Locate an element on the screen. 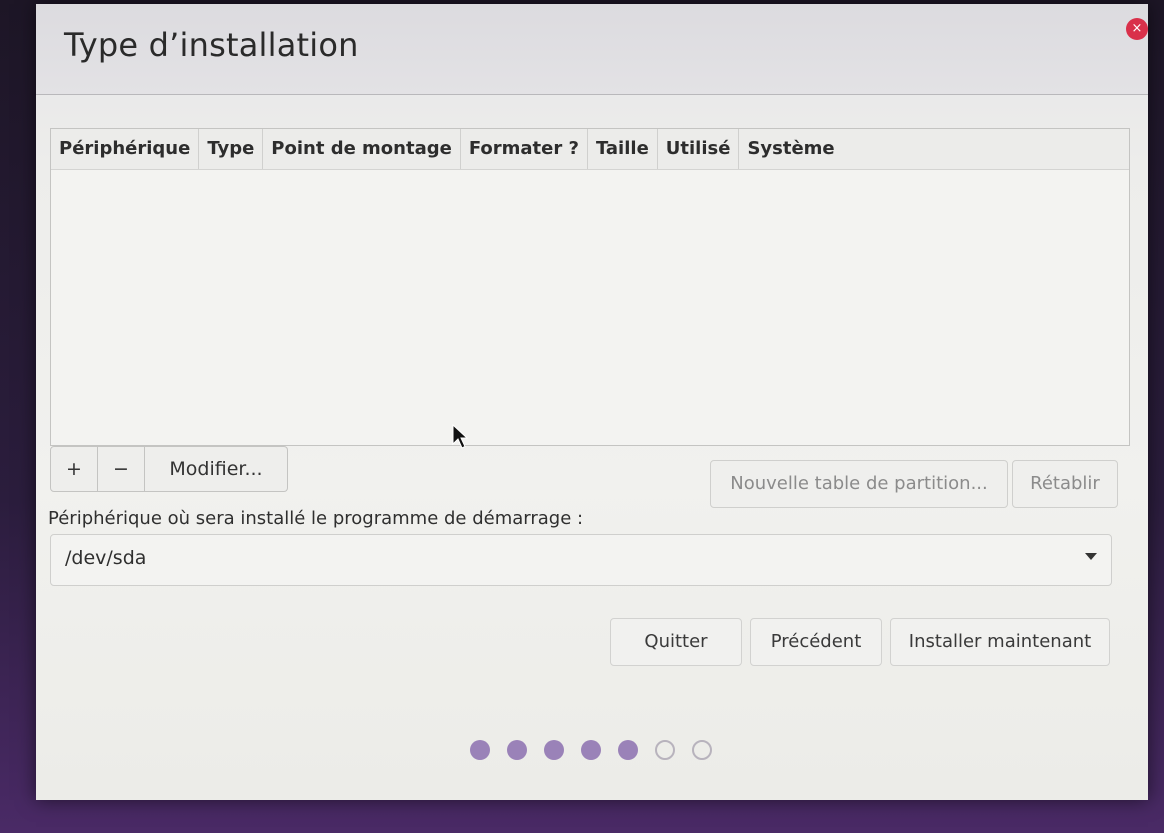 The image size is (1164, 833). page-title: Type d’installation is located at coordinates (211, 45).